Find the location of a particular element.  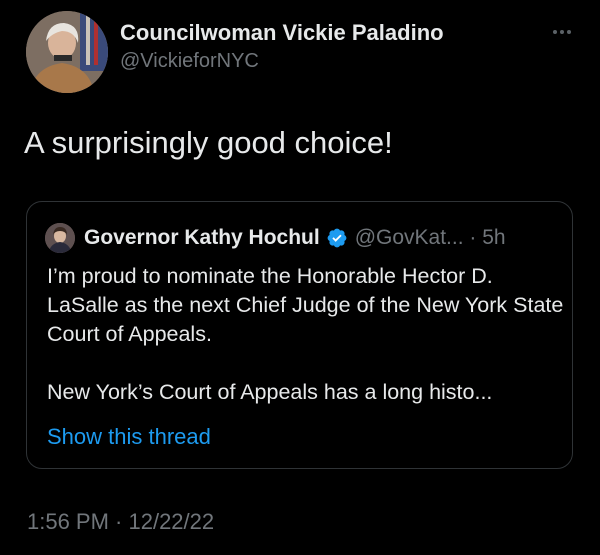

more-options-icon is located at coordinates (562, 31).